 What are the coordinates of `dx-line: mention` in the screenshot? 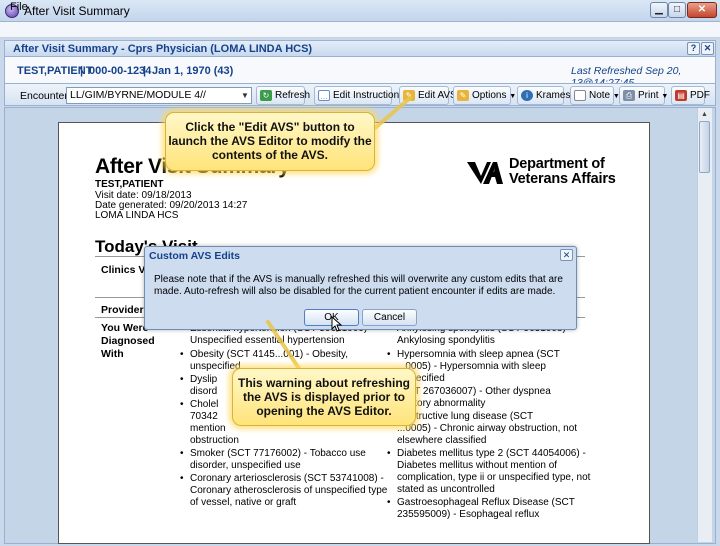 It's located at (208, 428).